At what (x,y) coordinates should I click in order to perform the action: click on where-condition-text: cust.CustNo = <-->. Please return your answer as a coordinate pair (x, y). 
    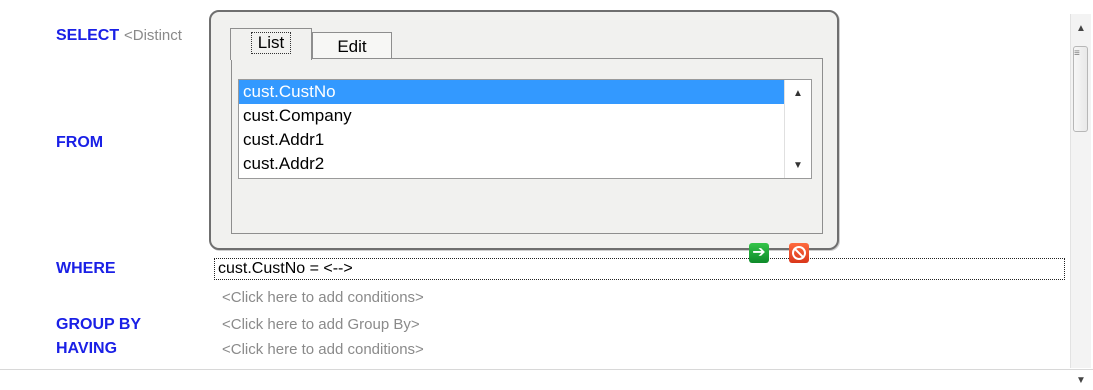
    Looking at the image, I should click on (285, 268).